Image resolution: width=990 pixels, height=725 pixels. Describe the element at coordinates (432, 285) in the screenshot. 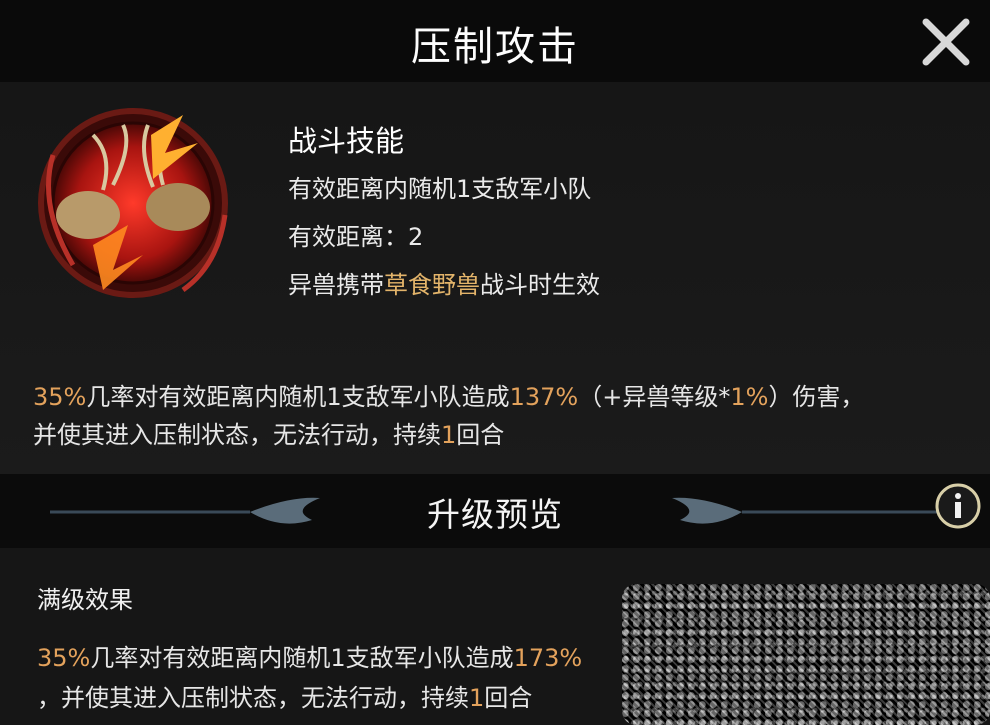

I see `condition-highlight: 草食野兽` at that location.